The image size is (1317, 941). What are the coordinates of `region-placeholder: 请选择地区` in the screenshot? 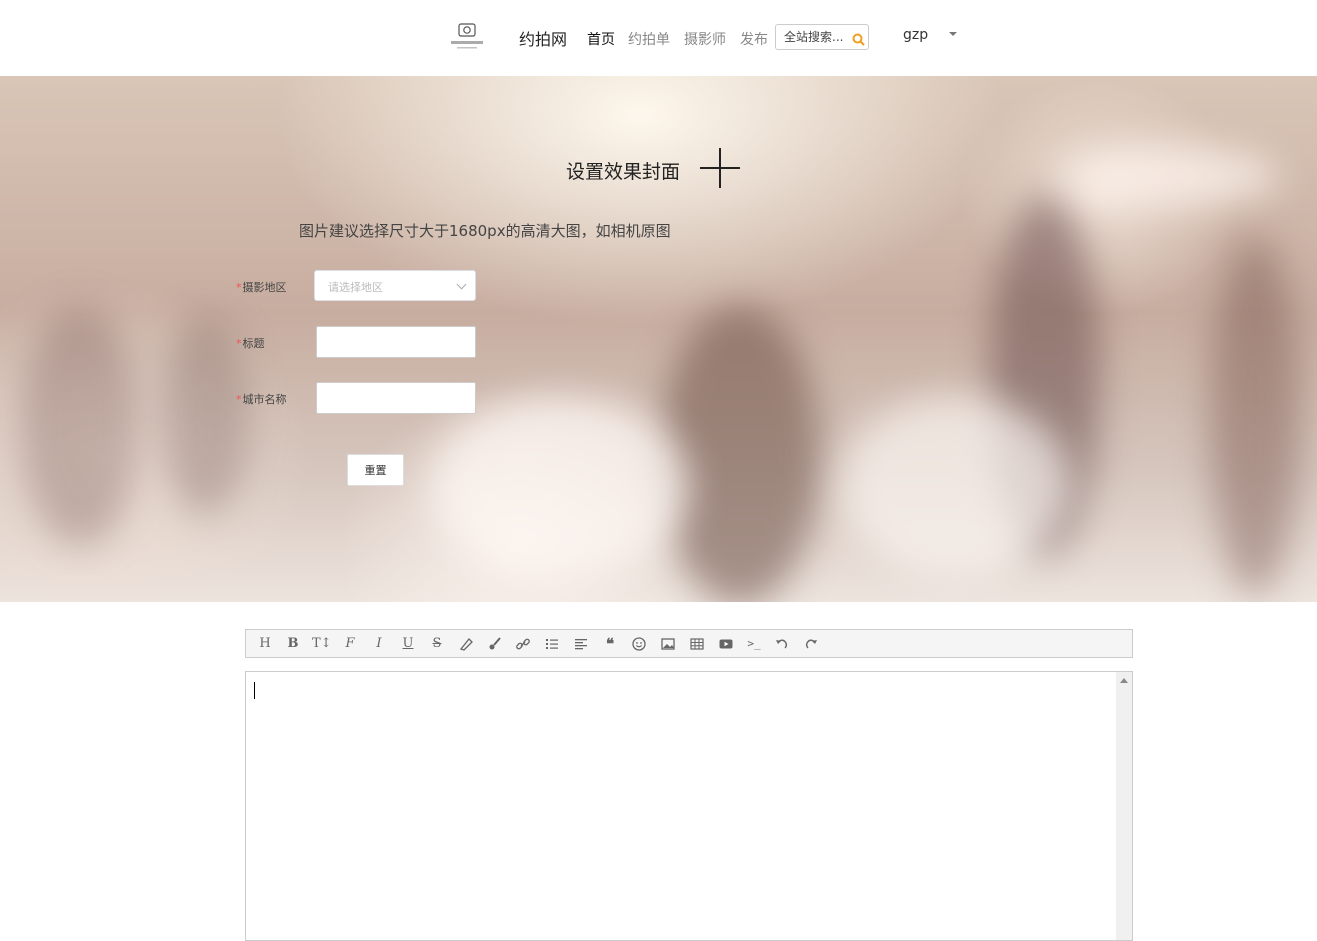 It's located at (355, 287).